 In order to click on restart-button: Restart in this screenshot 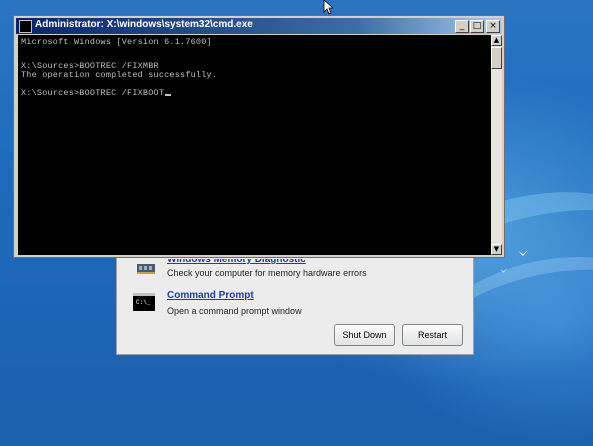, I will do `click(432, 335)`.